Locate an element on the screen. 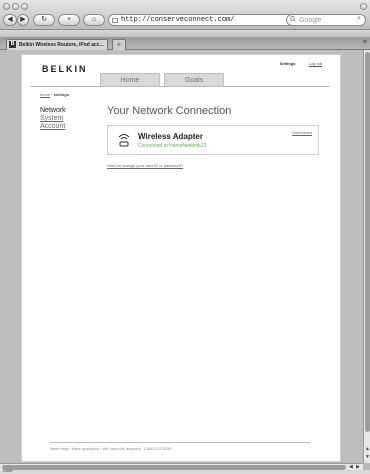  home-button: ⌂ is located at coordinates (94, 20).